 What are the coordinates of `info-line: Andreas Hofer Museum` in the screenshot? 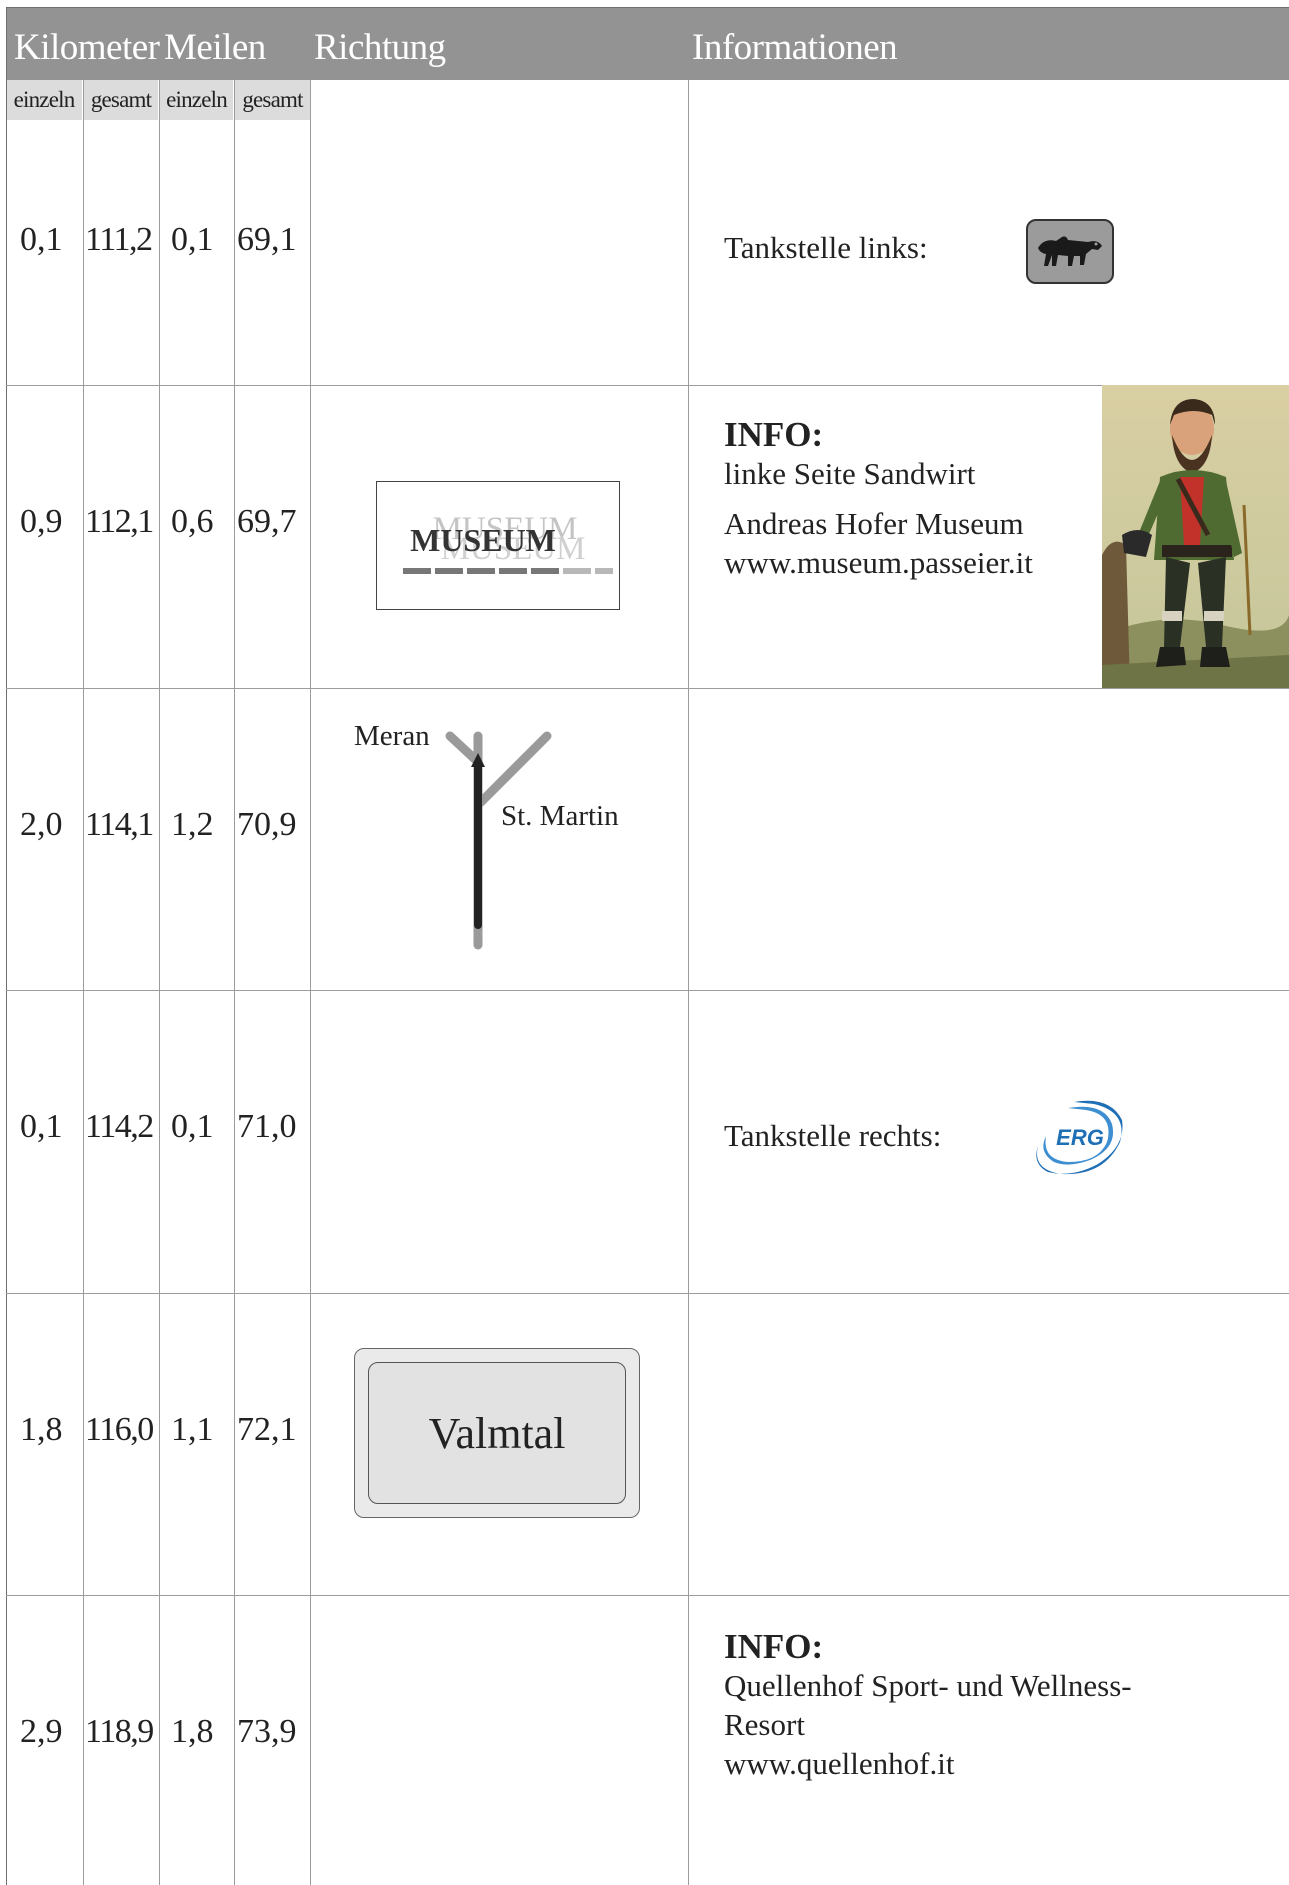 It's located at (874, 523).